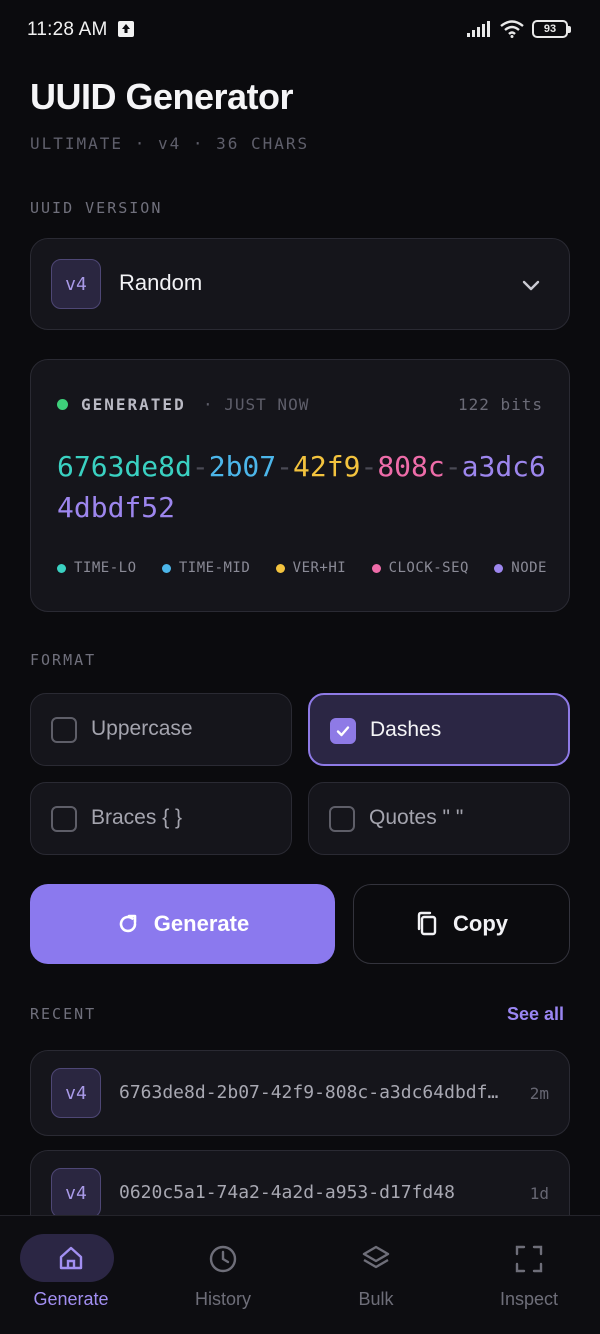 Image resolution: width=600 pixels, height=1334 pixels. What do you see at coordinates (539, 1093) in the screenshot?
I see `recent-age: 2m` at bounding box center [539, 1093].